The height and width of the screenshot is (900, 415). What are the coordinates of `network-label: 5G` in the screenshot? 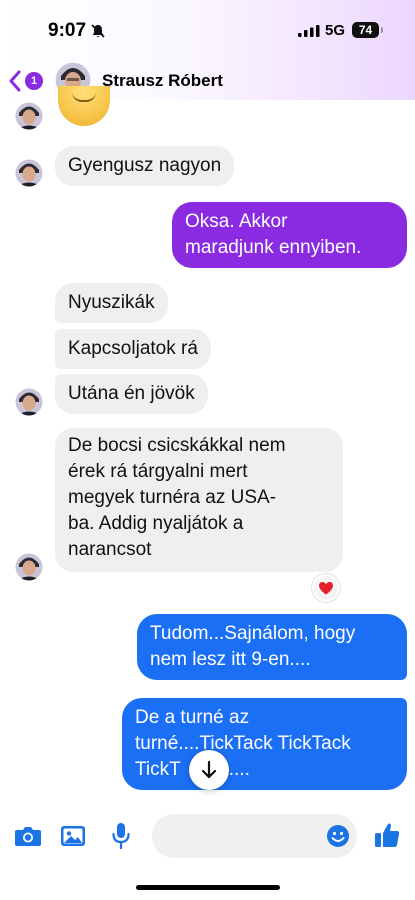 It's located at (335, 30).